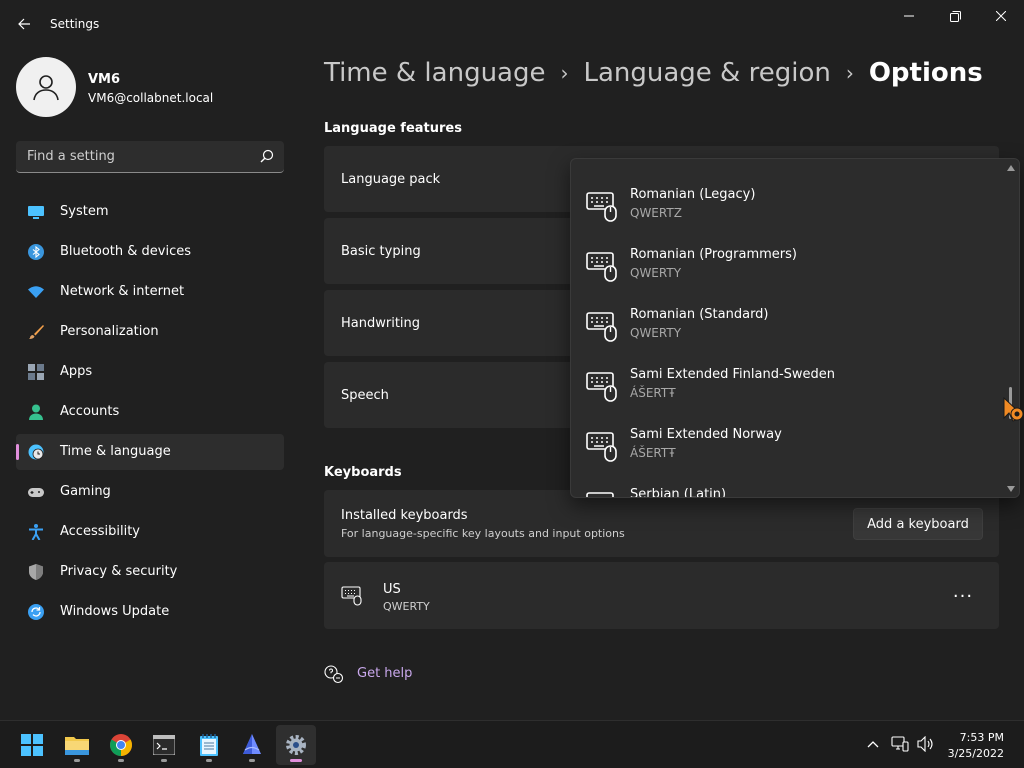 This screenshot has height=768, width=1024. Describe the element at coordinates (661, 595) in the screenshot. I see `keyboard-us-row: US QWERTY ···` at that location.